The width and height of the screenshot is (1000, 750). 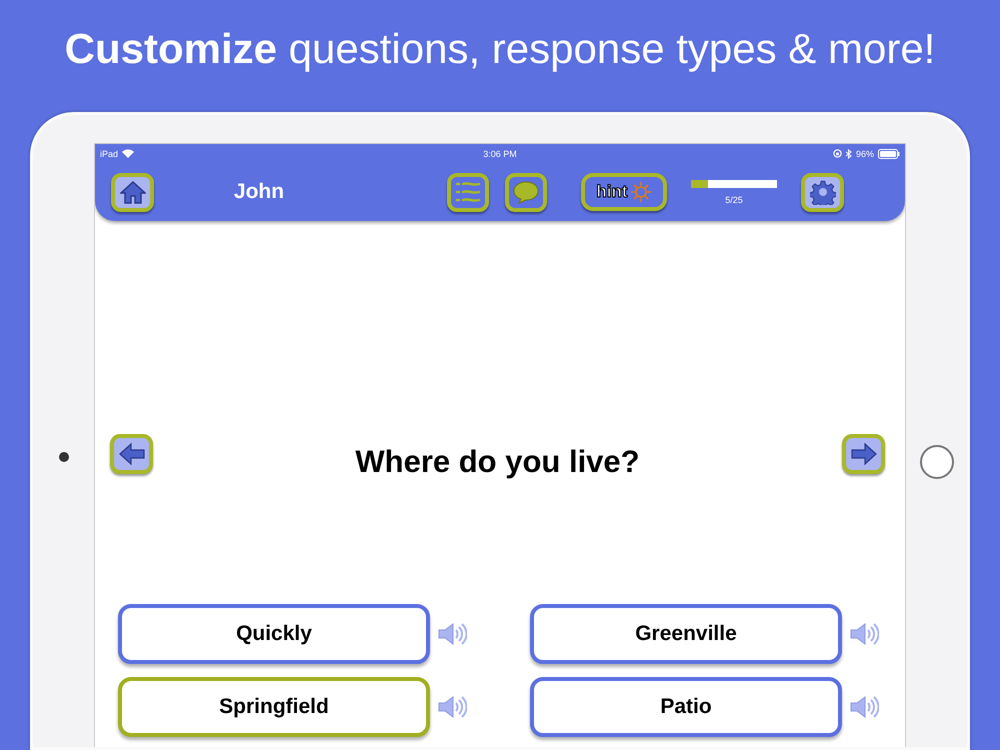 What do you see at coordinates (274, 707) in the screenshot?
I see `answer-button: Springfield` at bounding box center [274, 707].